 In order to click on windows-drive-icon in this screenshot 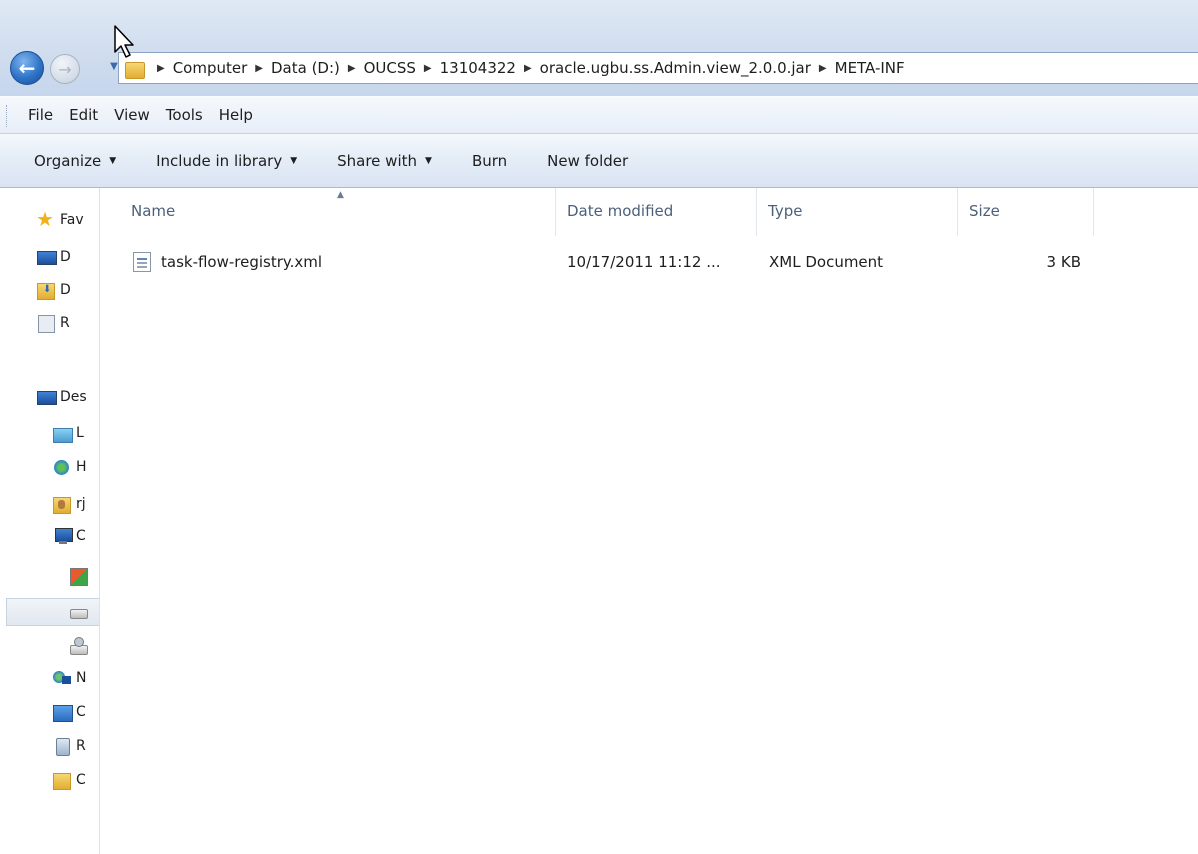, I will do `click(78, 576)`.